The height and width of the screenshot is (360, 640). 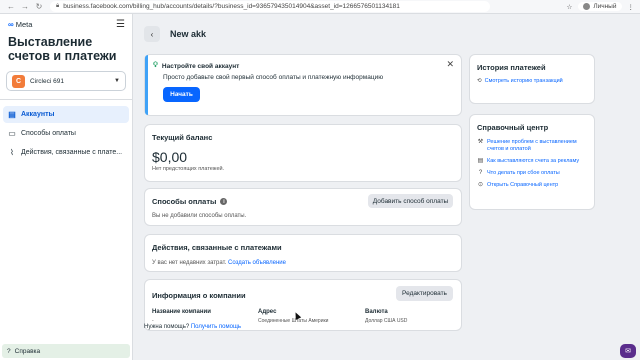 I want to click on bill-icon: ▤, so click(x=480, y=161).